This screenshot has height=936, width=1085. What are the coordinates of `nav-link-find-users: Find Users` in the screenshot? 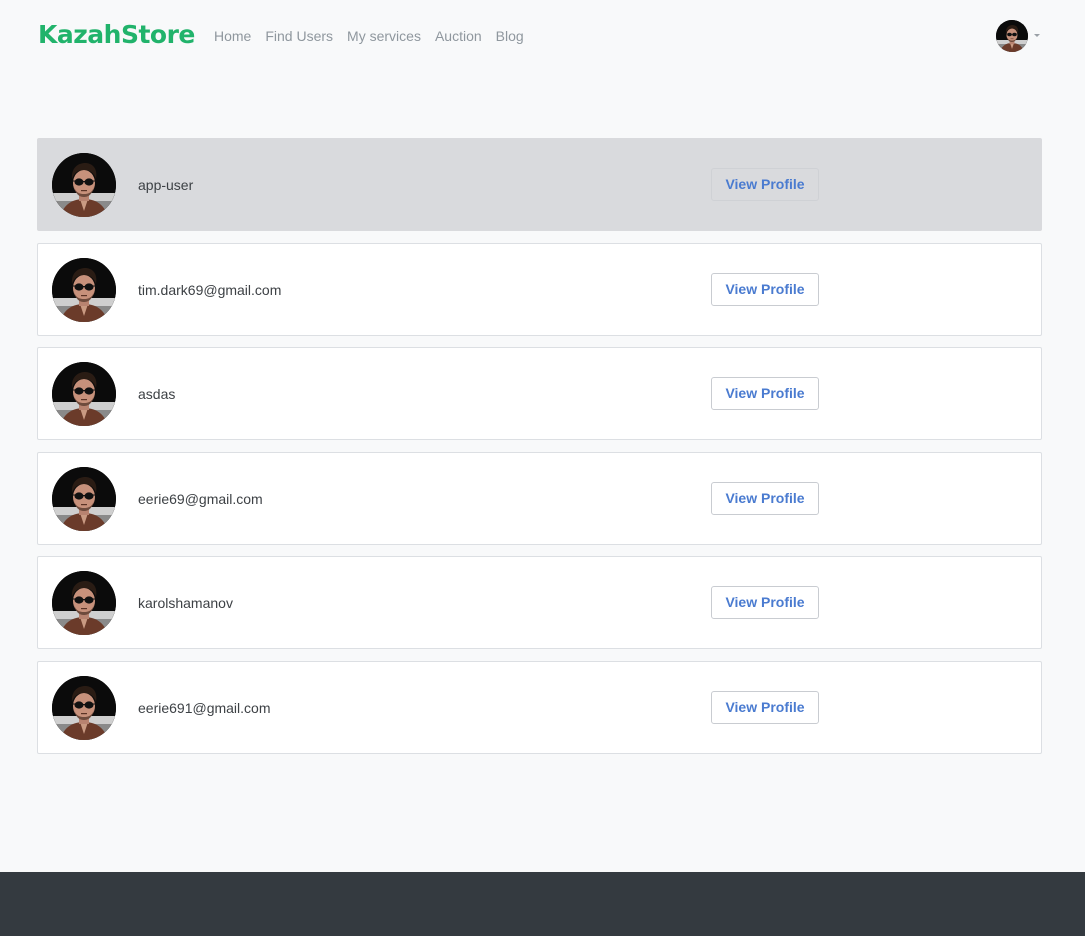 It's located at (299, 36).